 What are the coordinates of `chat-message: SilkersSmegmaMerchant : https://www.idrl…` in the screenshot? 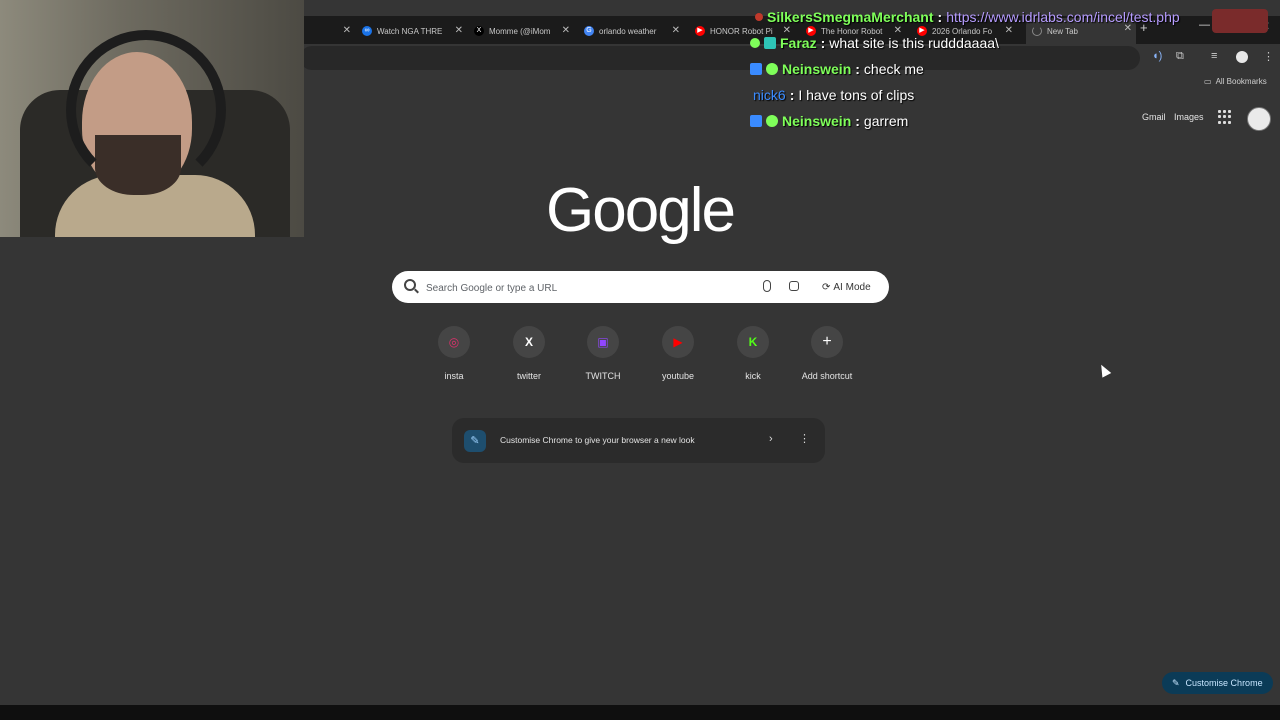 It's located at (967, 17).